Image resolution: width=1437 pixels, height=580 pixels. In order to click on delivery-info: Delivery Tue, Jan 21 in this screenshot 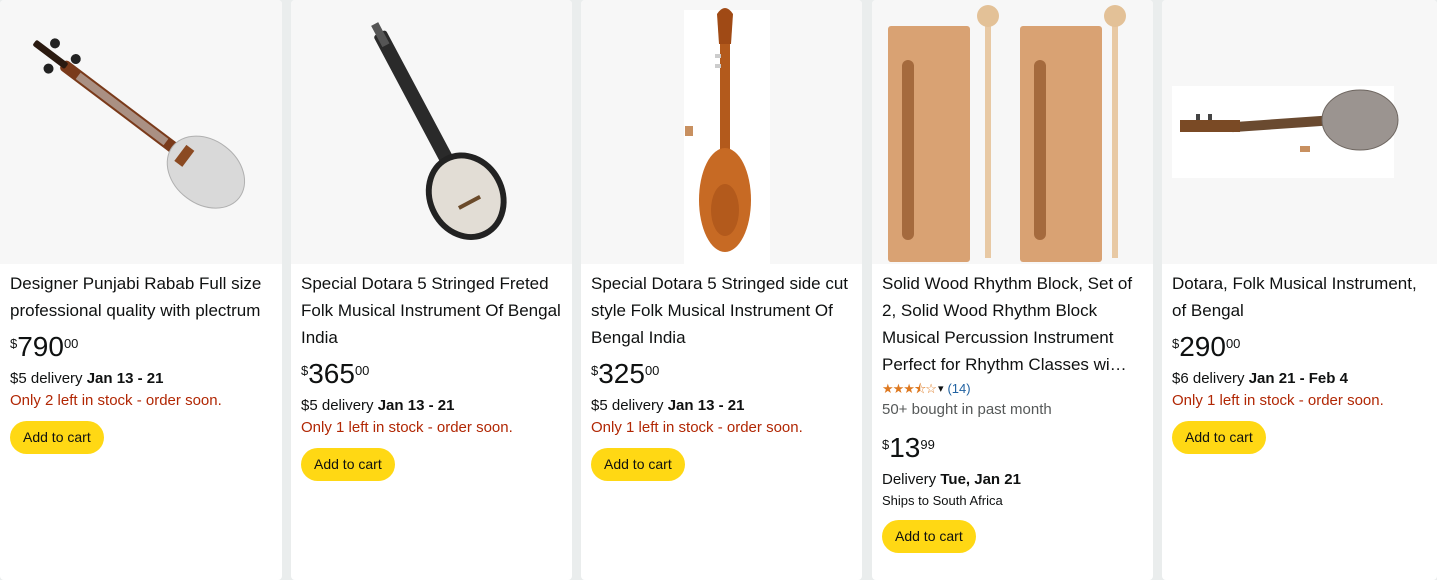, I will do `click(1013, 480)`.